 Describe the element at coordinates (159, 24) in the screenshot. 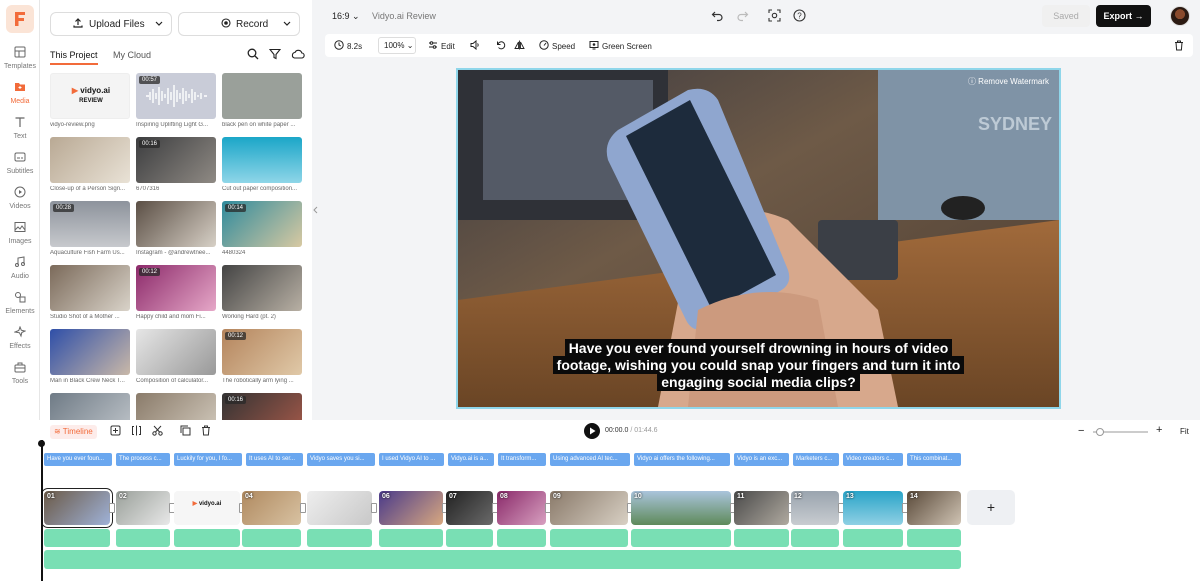

I see `chevron-down-icon` at that location.